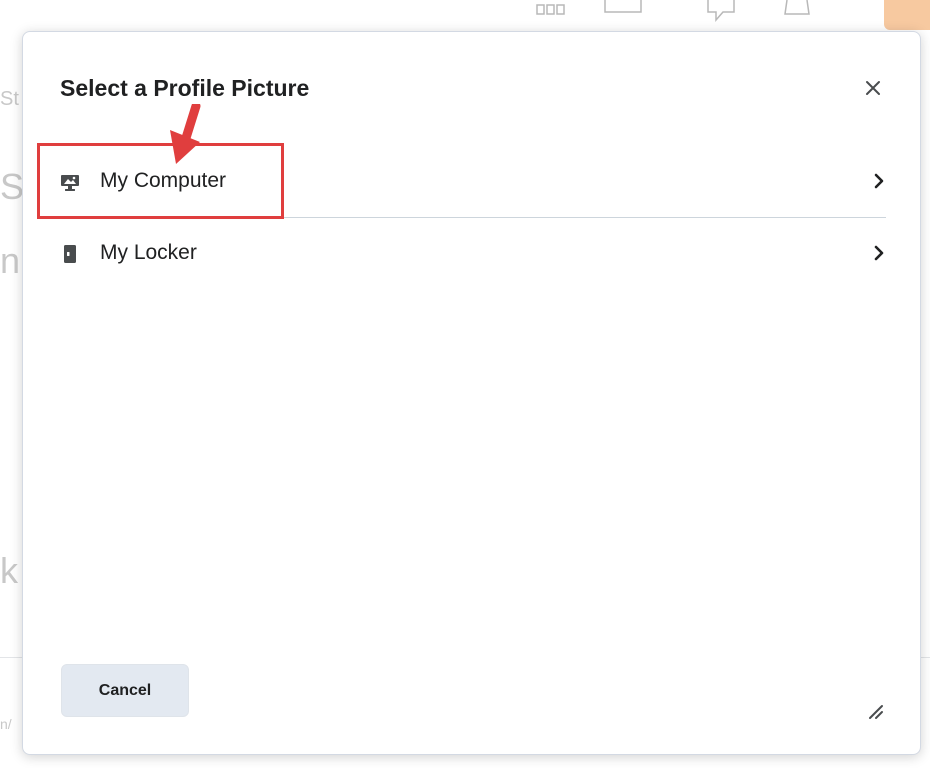  What do you see at coordinates (875, 711) in the screenshot?
I see `resize-handle-icon` at bounding box center [875, 711].